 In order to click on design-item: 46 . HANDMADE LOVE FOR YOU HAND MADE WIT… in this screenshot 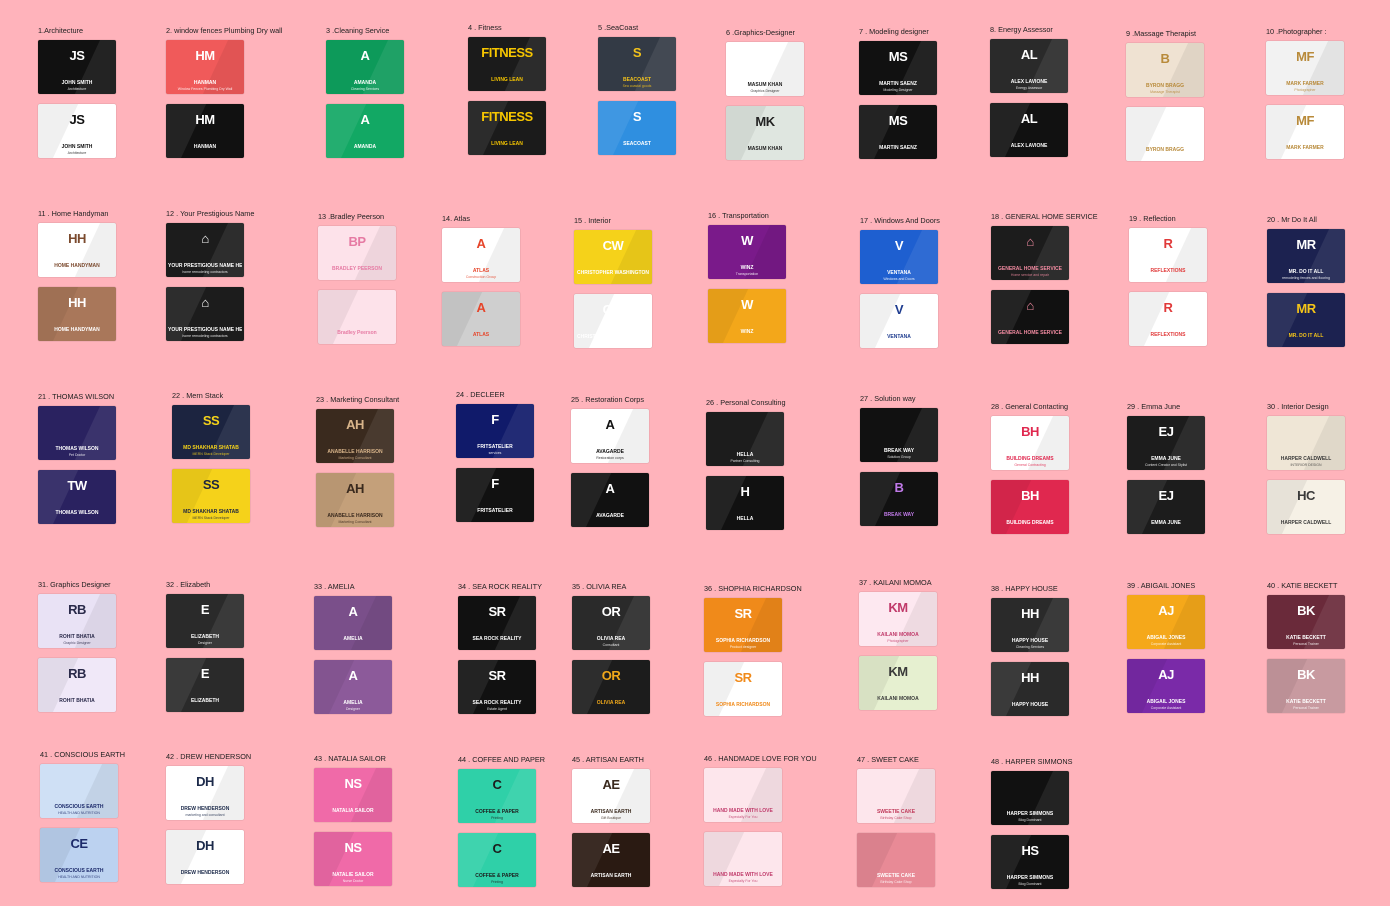, I will do `click(770, 820)`.